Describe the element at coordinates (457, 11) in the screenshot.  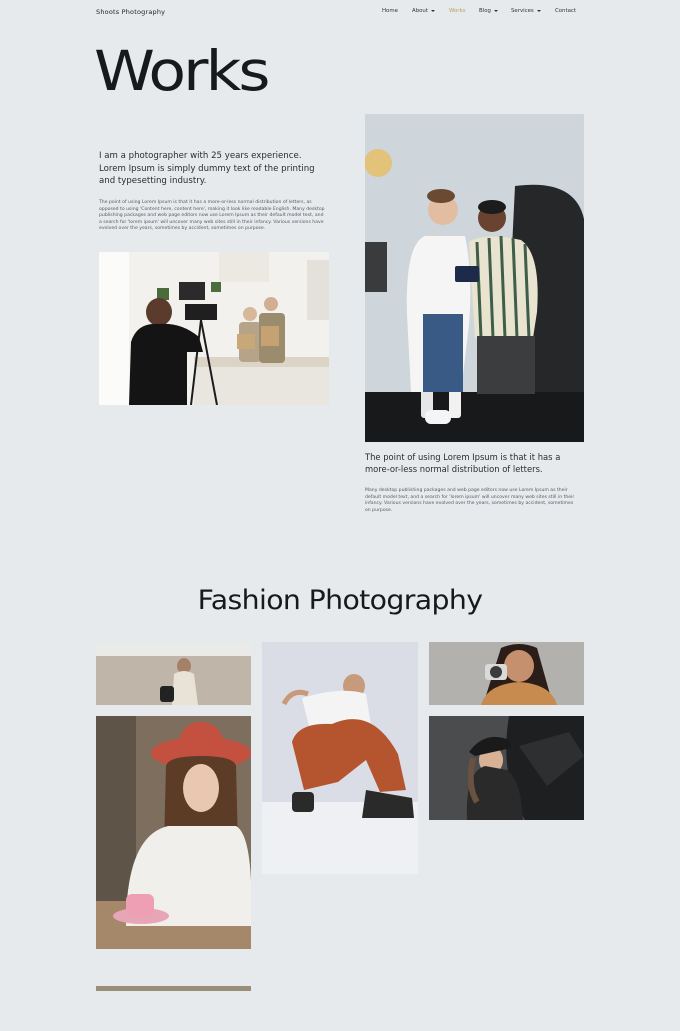
I see `nav-item-works: Works` at that location.